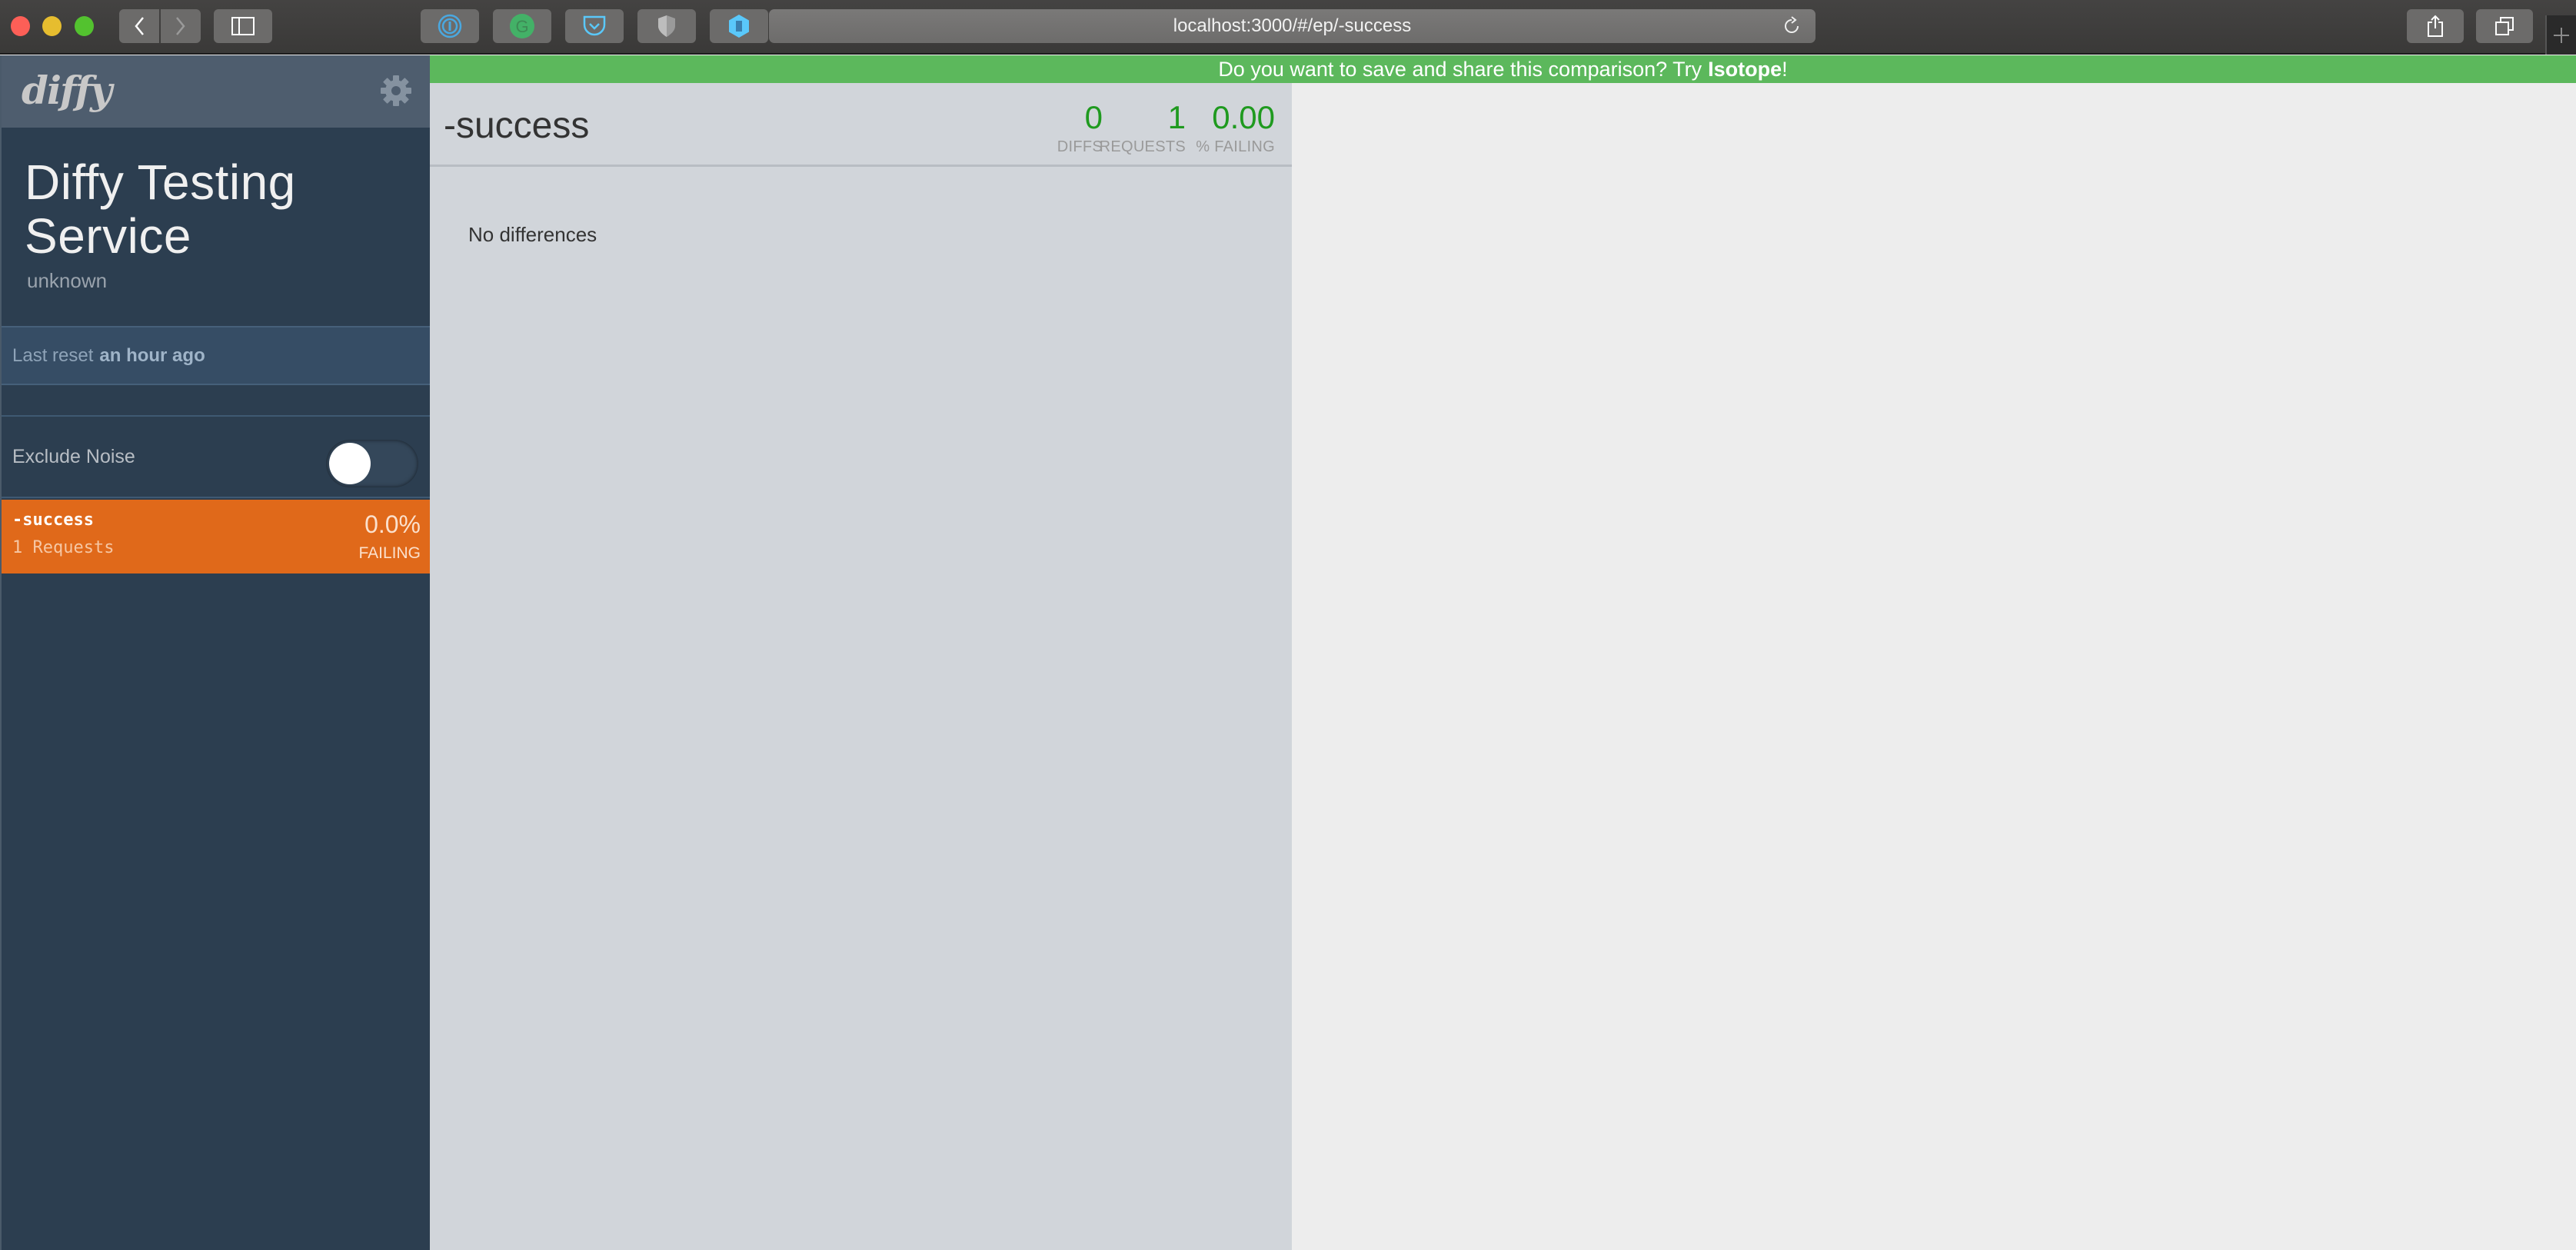 The height and width of the screenshot is (1250, 2576). Describe the element at coordinates (216, 355) in the screenshot. I see `last-reset-info: Last reset an hour ago` at that location.